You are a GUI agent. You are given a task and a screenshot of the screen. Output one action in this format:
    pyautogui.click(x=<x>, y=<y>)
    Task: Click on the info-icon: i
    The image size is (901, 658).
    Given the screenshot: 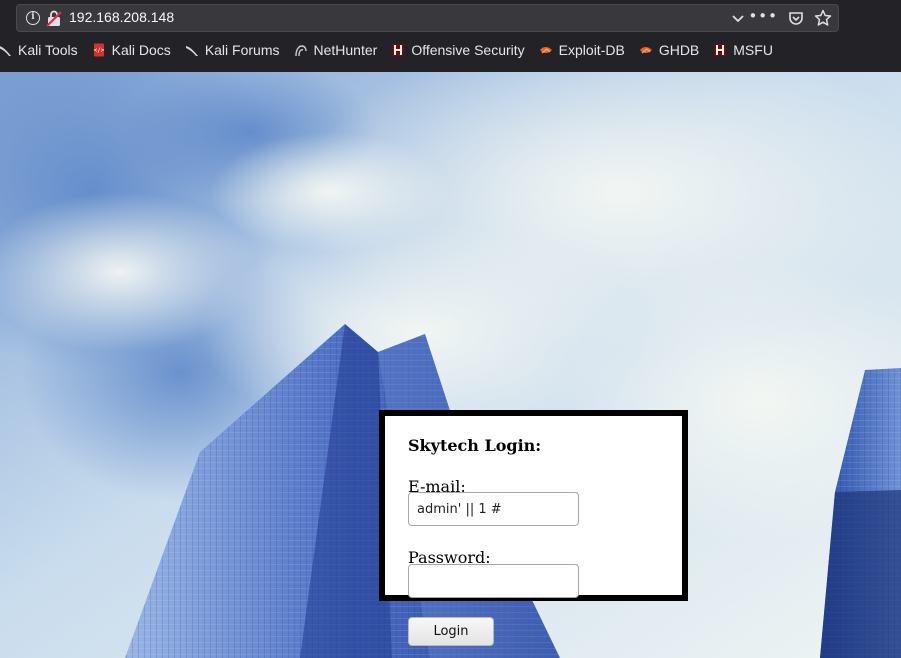 What is the action you would take?
    pyautogui.click(x=33, y=18)
    